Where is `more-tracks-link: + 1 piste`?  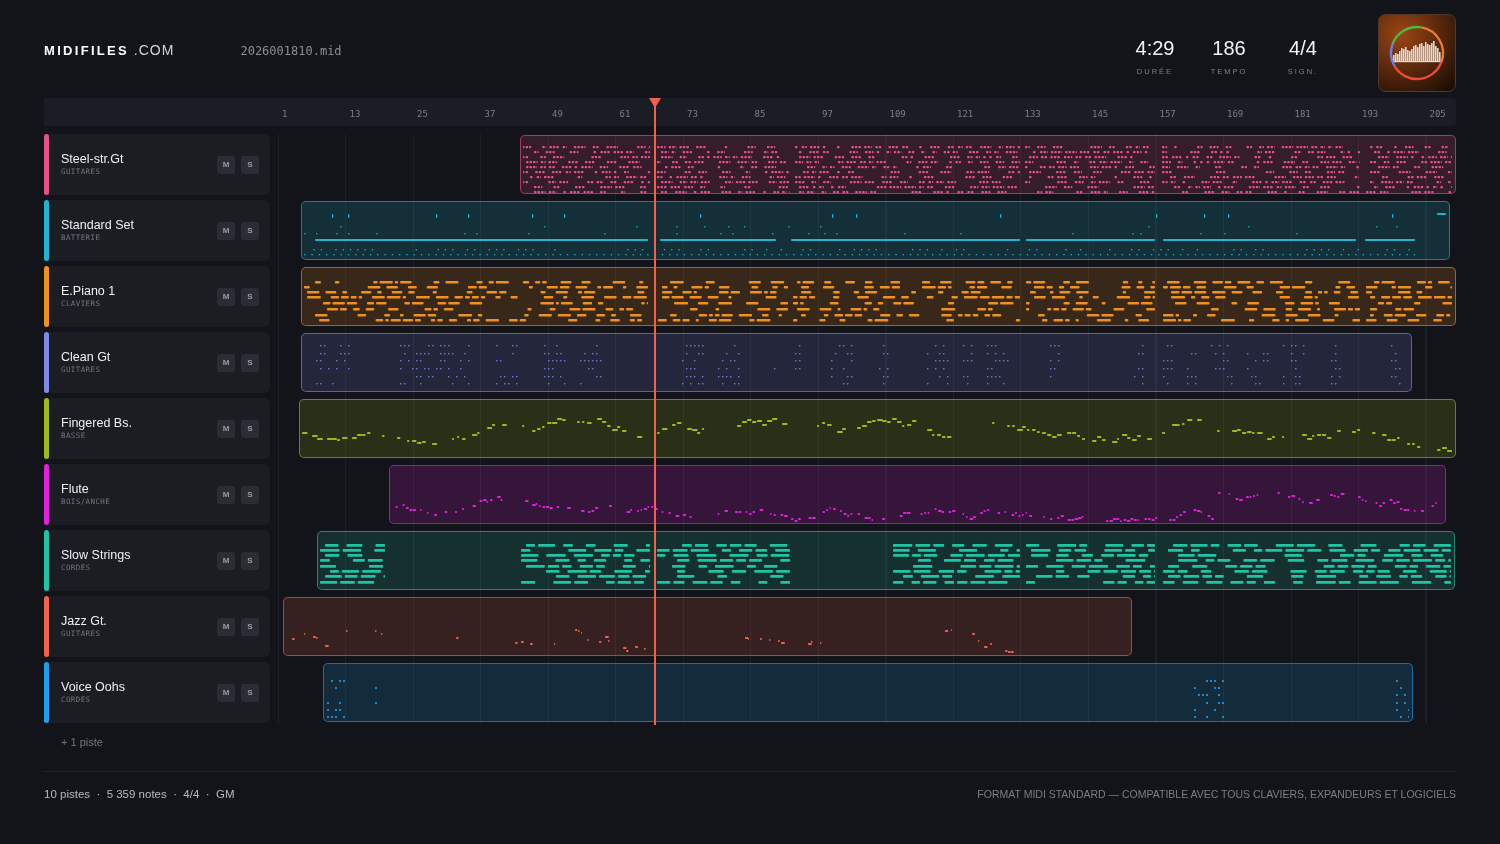
more-tracks-link: + 1 piste is located at coordinates (82, 742).